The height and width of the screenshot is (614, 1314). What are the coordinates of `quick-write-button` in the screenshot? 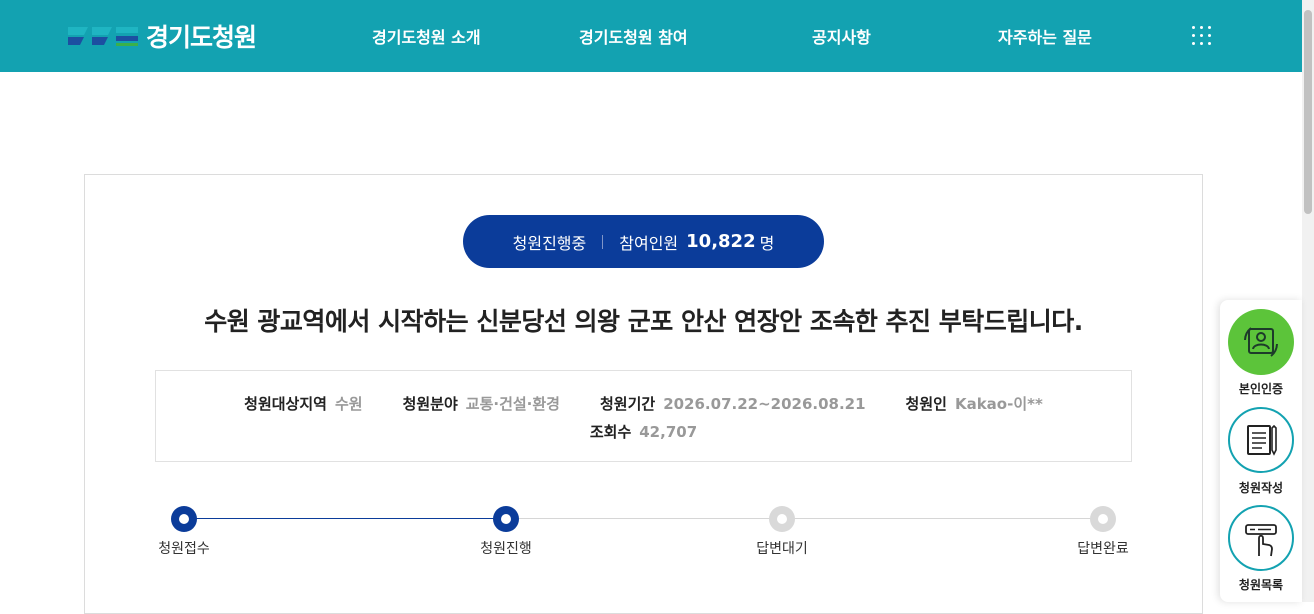 It's located at (1261, 440).